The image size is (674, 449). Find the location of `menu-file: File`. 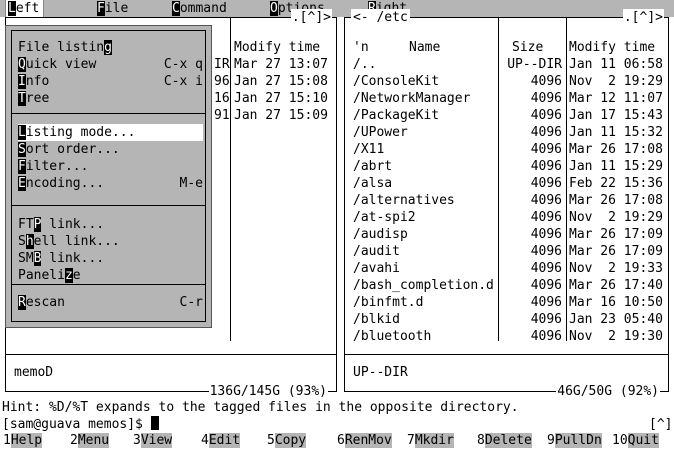

menu-file: File is located at coordinates (113, 8).